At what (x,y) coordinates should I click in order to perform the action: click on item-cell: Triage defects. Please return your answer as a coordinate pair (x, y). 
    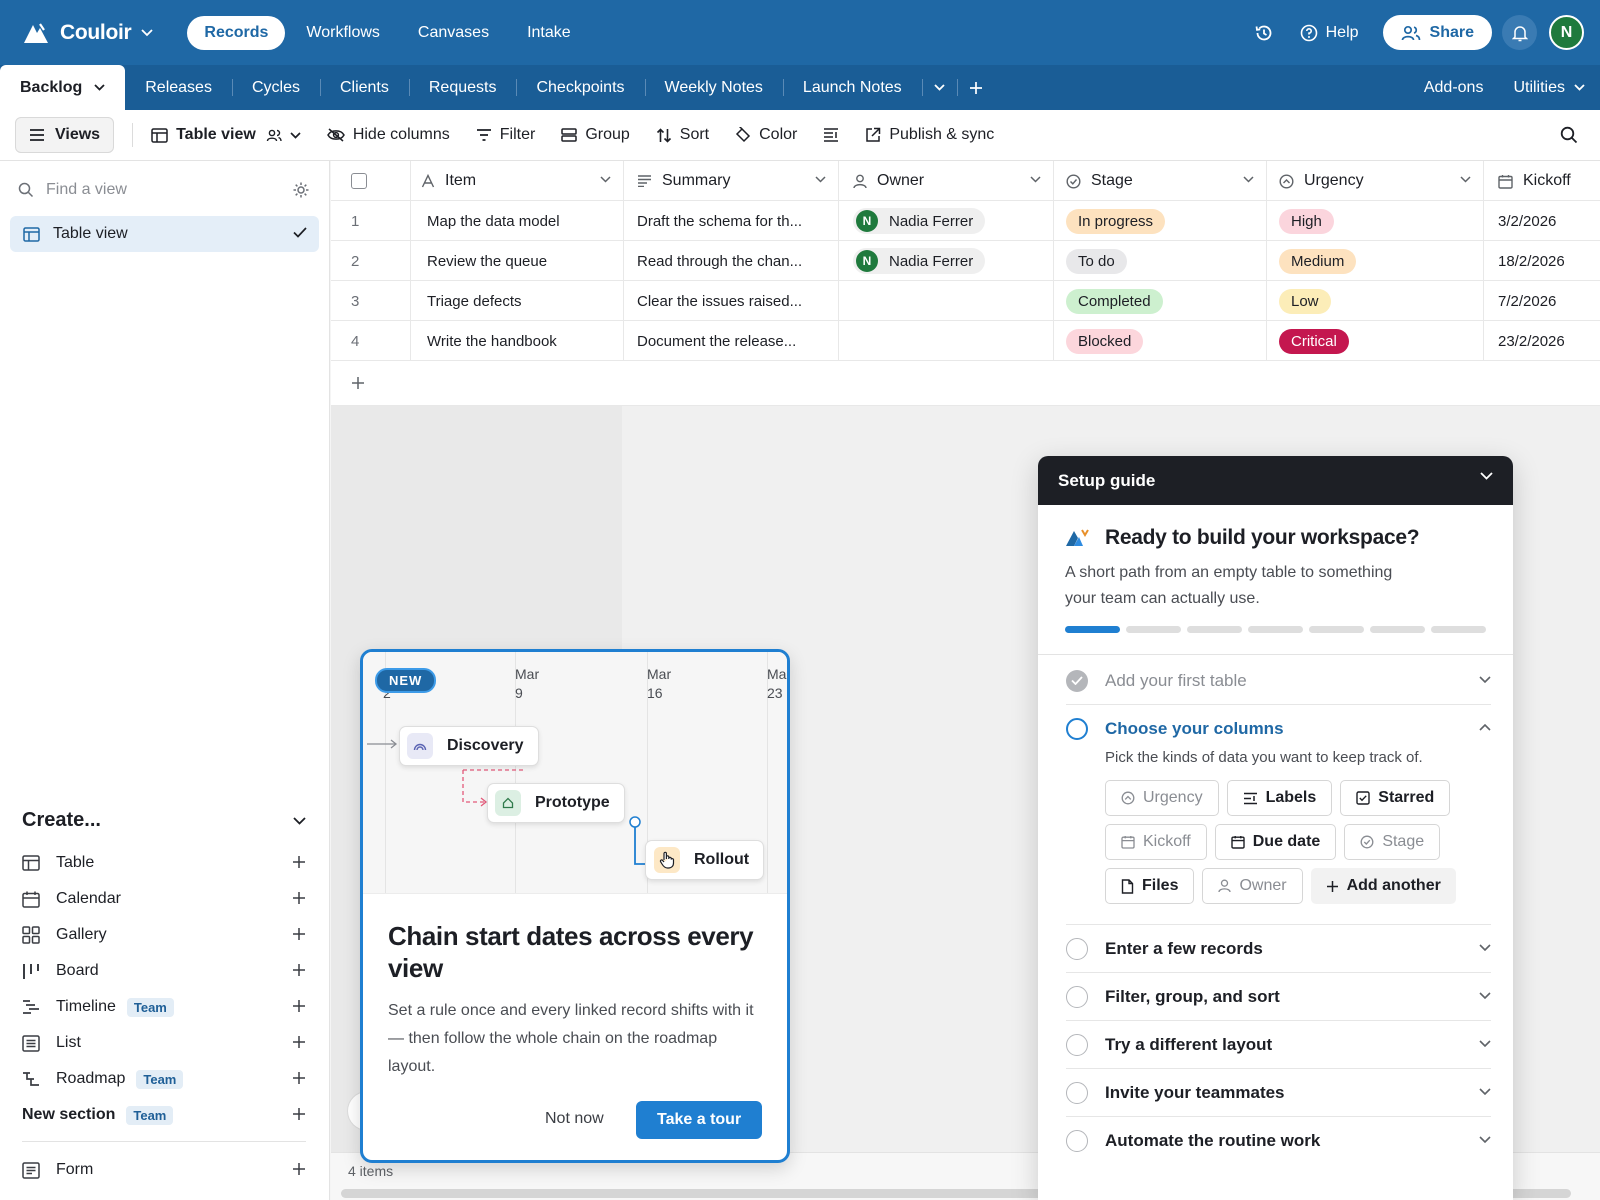
    Looking at the image, I should click on (471, 301).